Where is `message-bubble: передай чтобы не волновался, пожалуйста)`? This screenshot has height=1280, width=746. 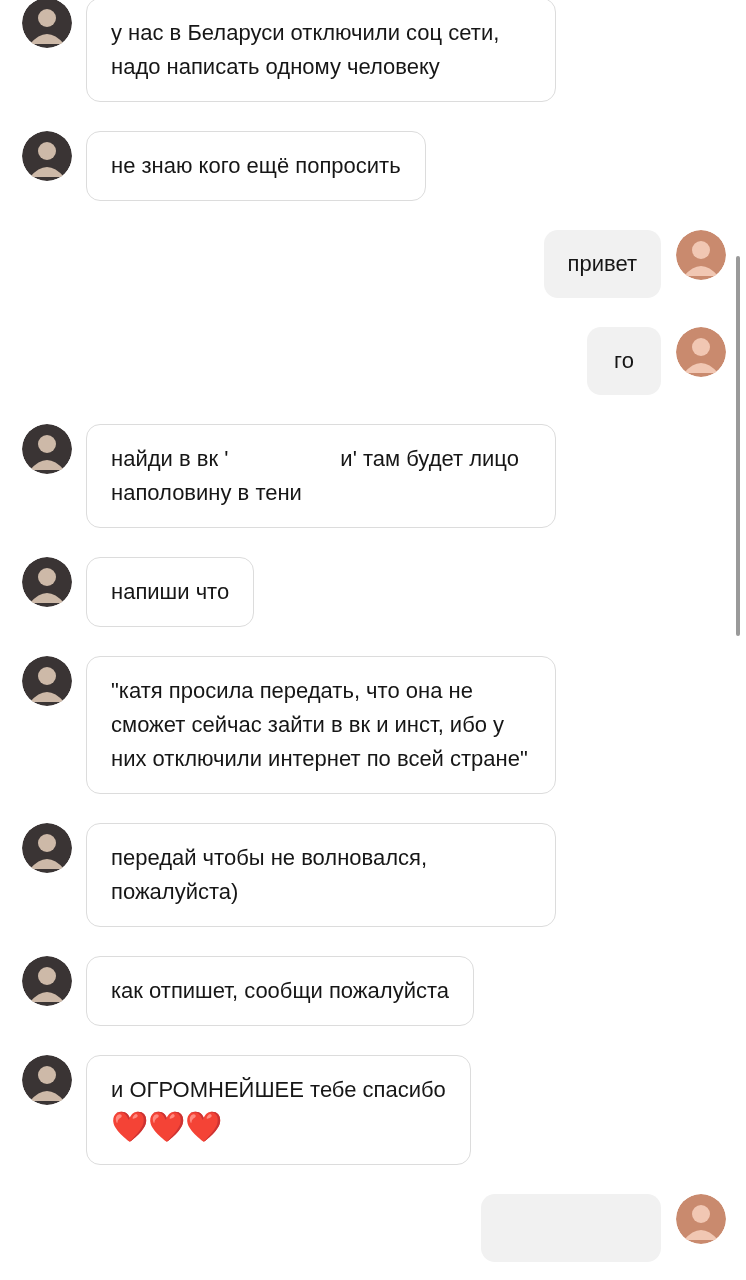 message-bubble: передай чтобы не волновался, пожалуйста) is located at coordinates (321, 875).